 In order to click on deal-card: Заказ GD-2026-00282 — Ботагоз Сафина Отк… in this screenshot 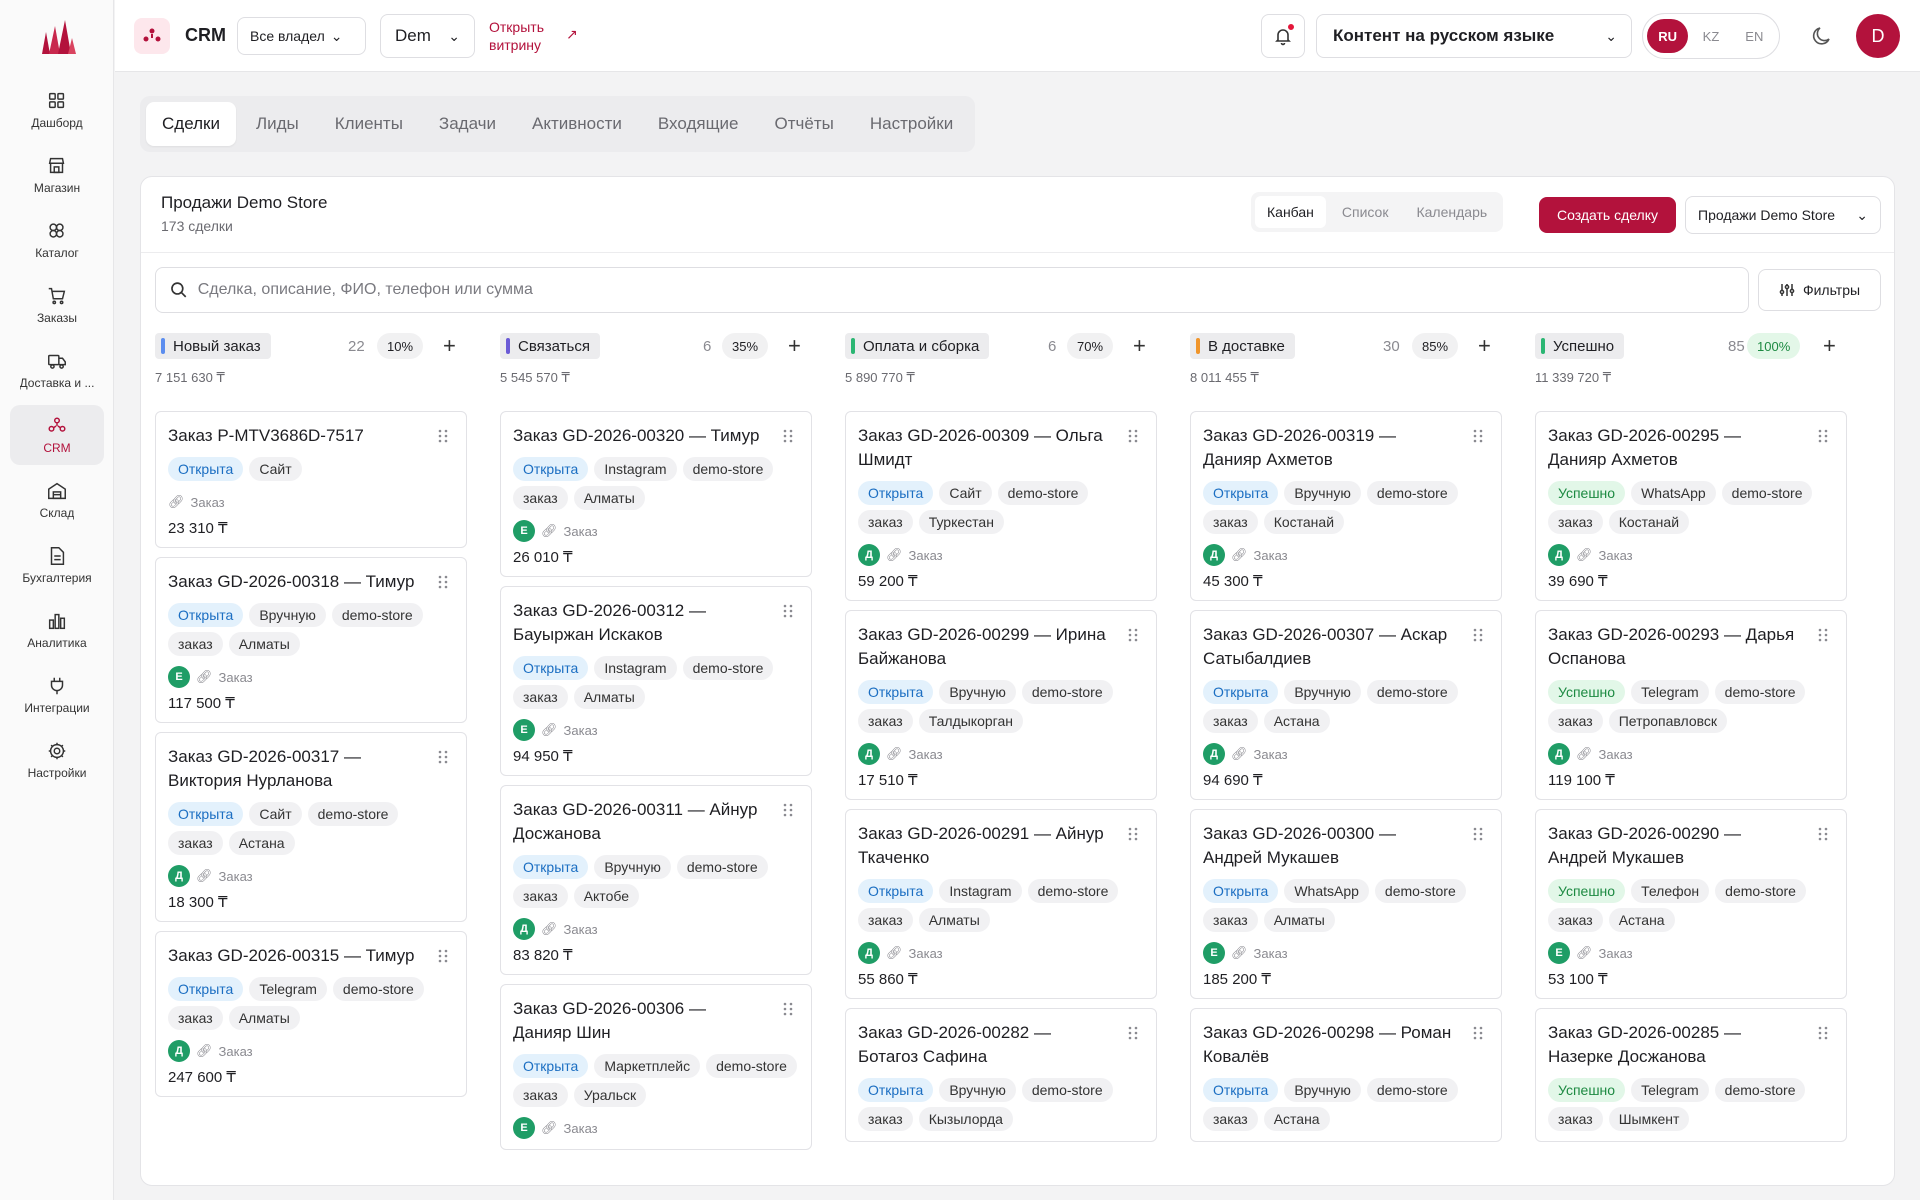, I will do `click(1001, 1075)`.